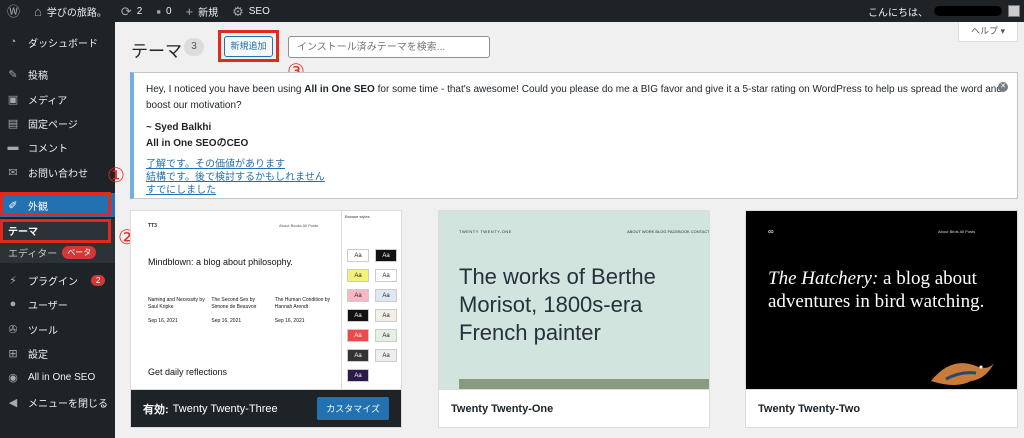 Image resolution: width=1024 pixels, height=438 pixels. I want to click on sidebar-item-settings: ⊞ 設定, so click(57, 353).